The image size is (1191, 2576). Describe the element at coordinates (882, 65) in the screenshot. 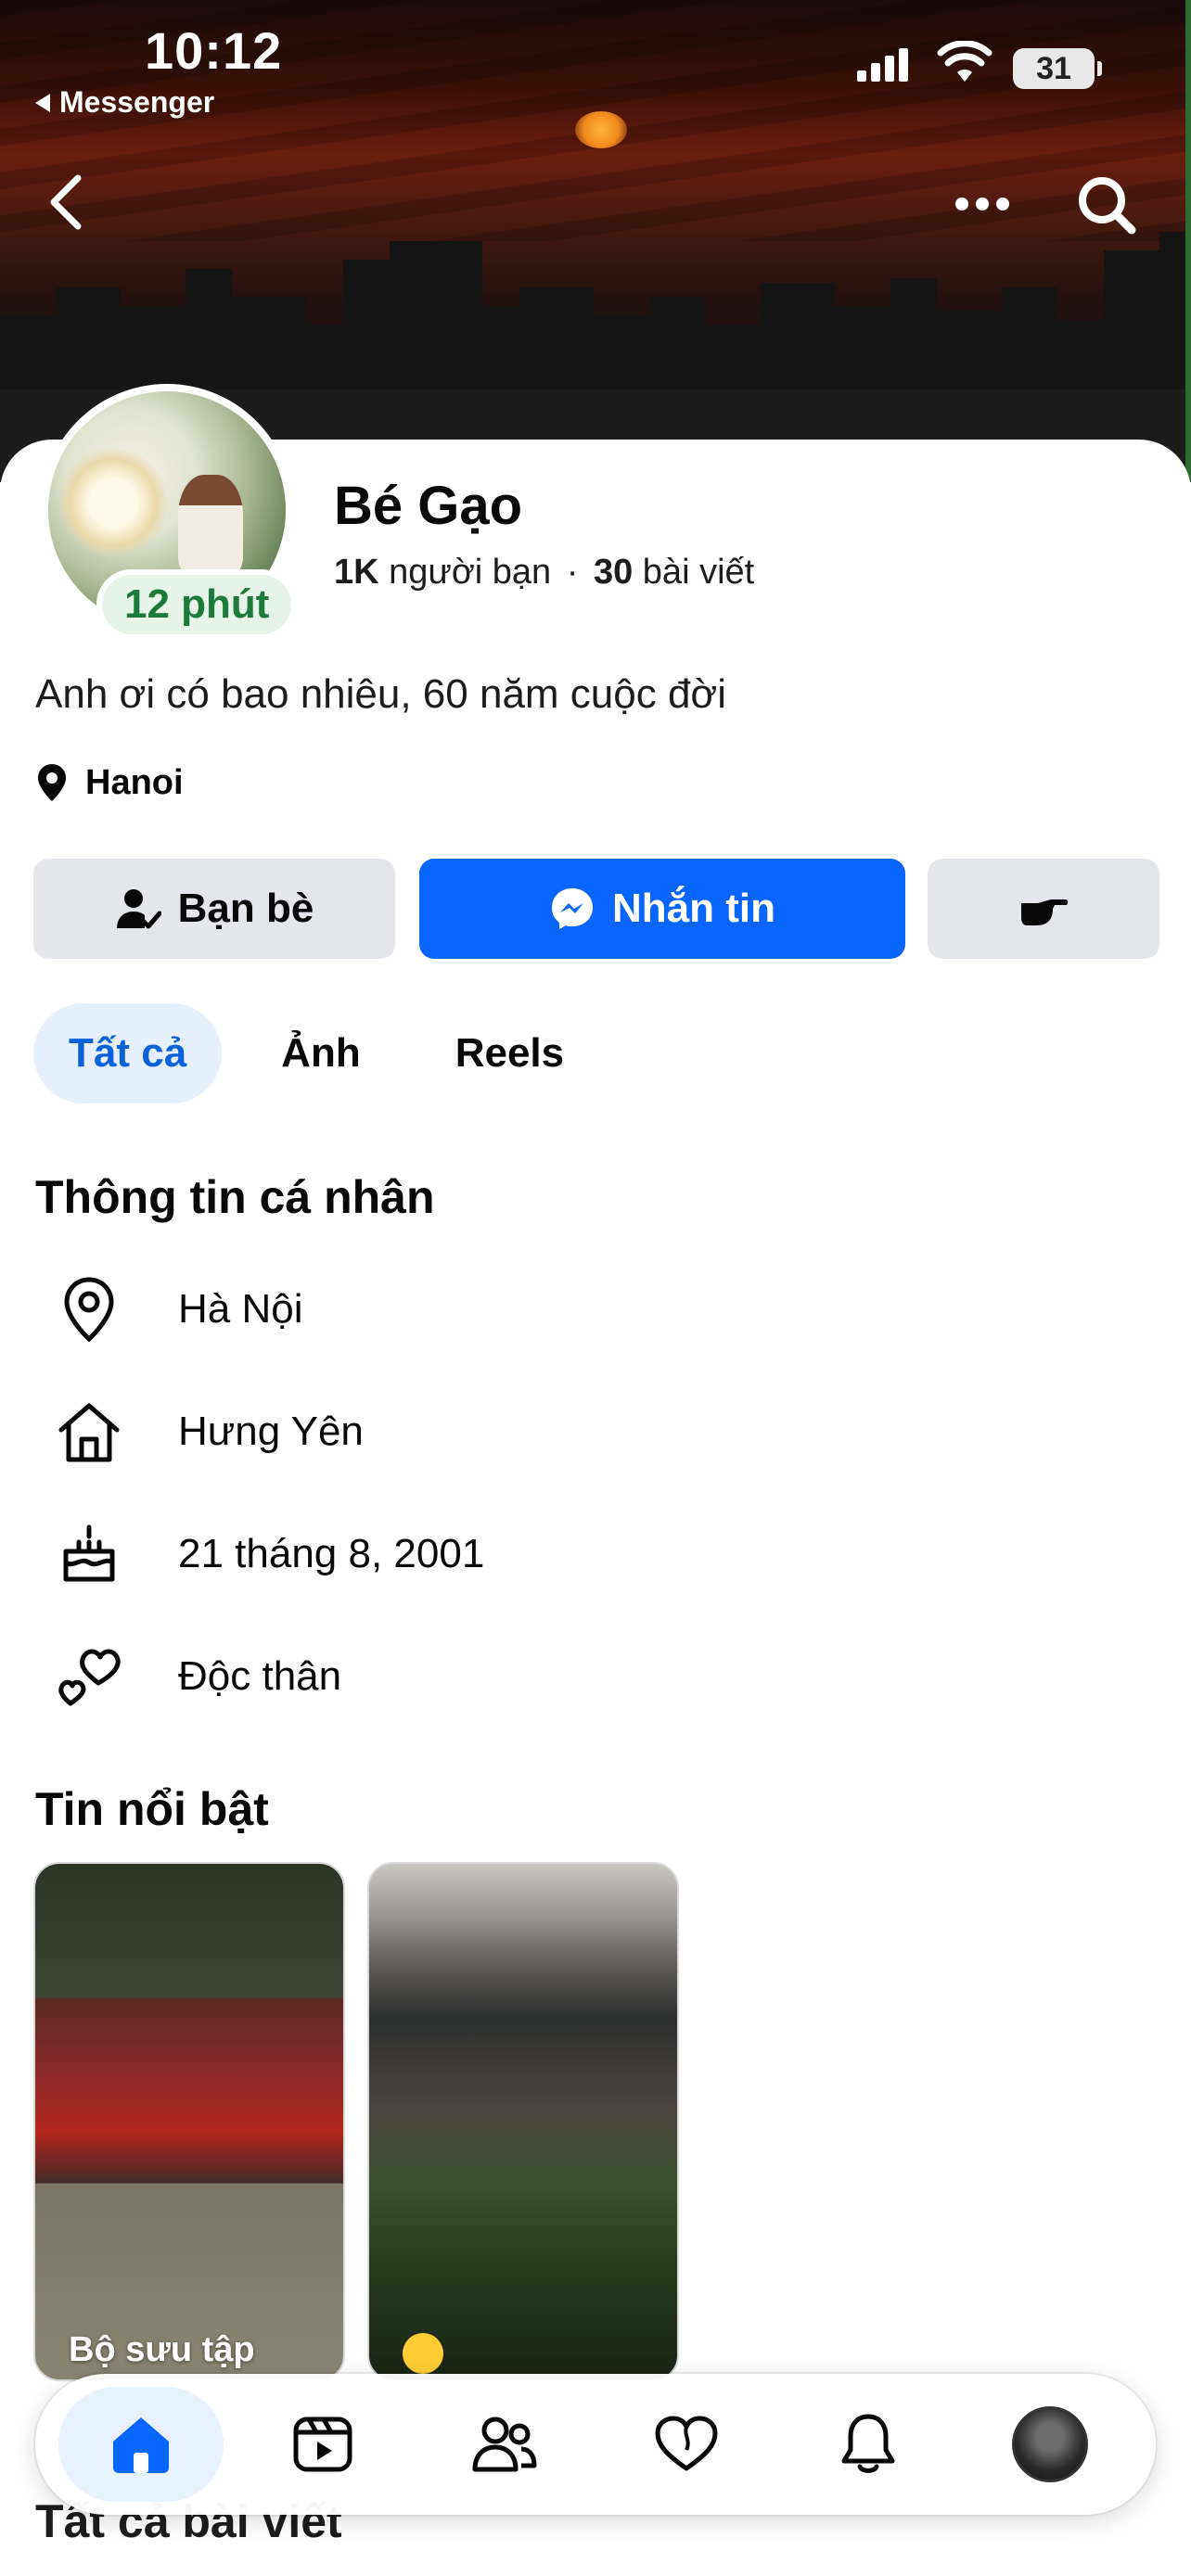

I see `cellular-signal-icon` at that location.